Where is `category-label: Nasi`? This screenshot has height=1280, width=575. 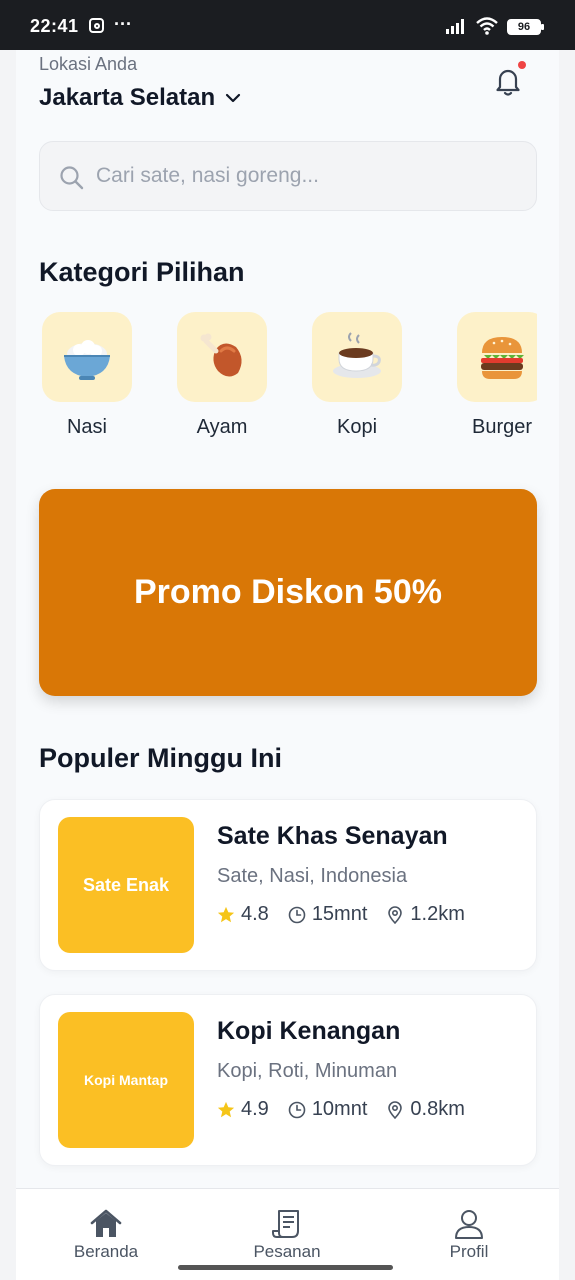 category-label: Nasi is located at coordinates (86, 427).